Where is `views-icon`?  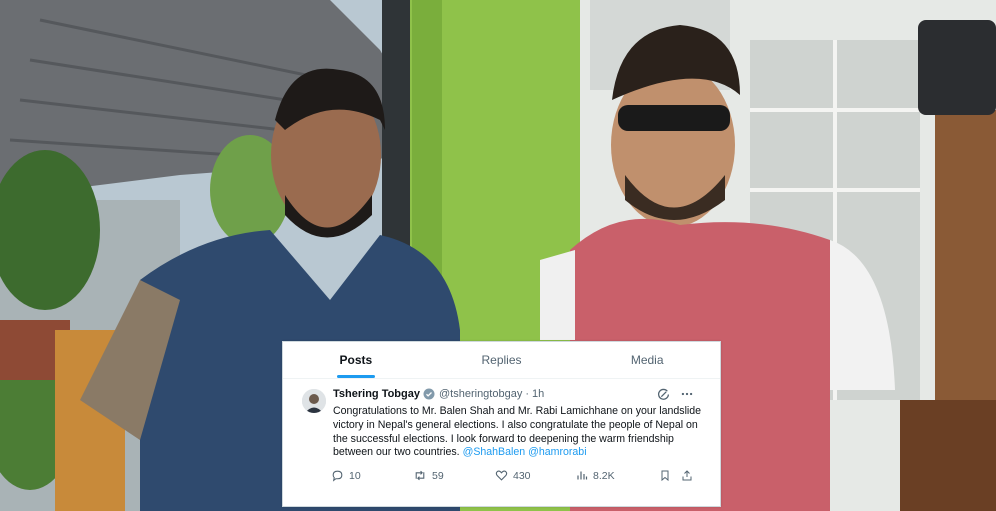
views-icon is located at coordinates (582, 475).